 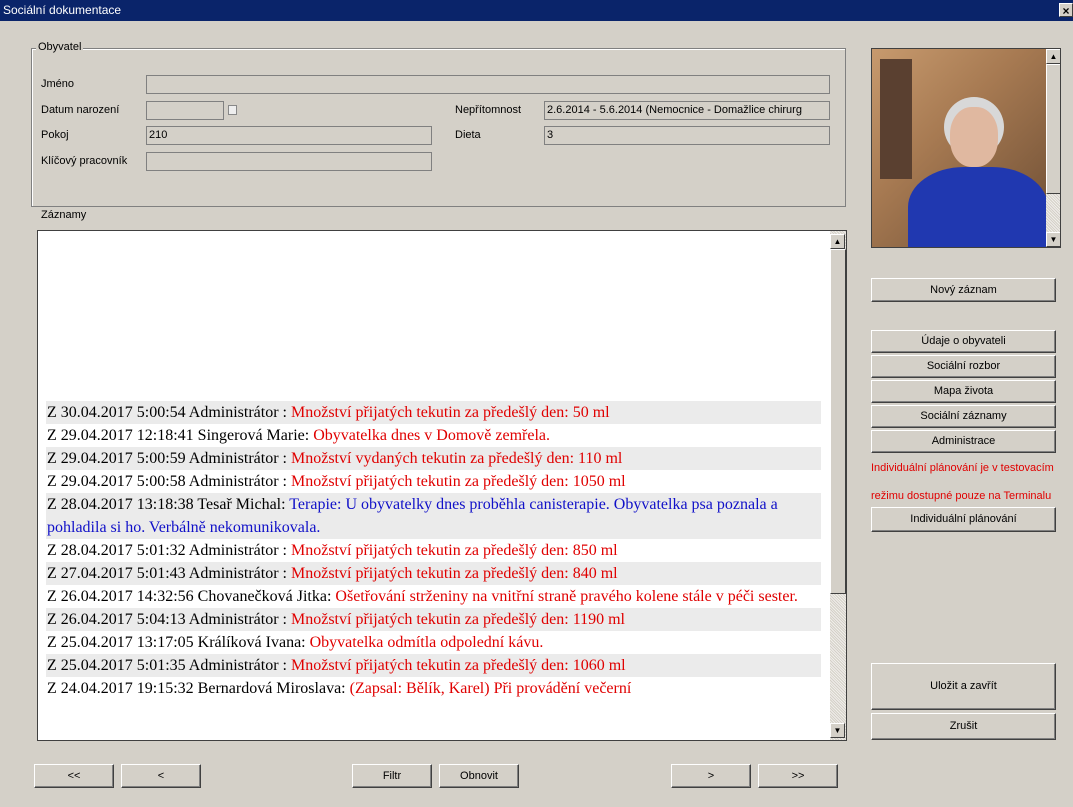 I want to click on records-scrollbar: ▲ ▼, so click(x=838, y=485).